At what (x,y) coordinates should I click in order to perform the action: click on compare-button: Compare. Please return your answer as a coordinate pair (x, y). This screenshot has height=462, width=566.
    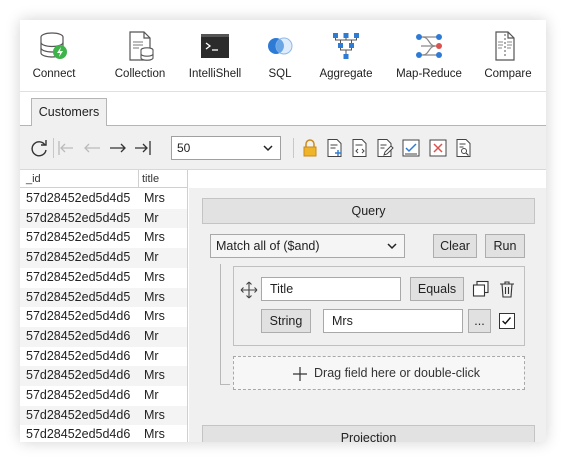
    Looking at the image, I should click on (508, 57).